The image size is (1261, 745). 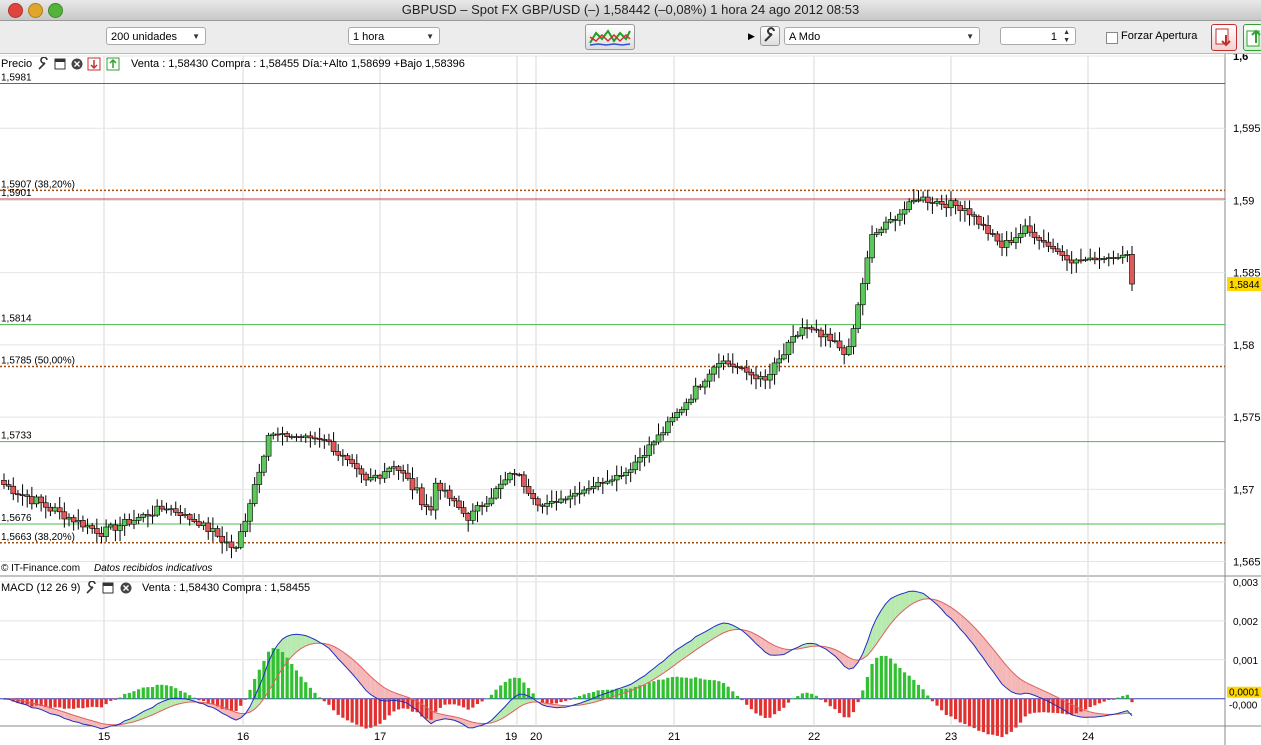 What do you see at coordinates (226, 588) in the screenshot?
I see `macd-info: Venta : 1,58430 Compra : 1,58455` at bounding box center [226, 588].